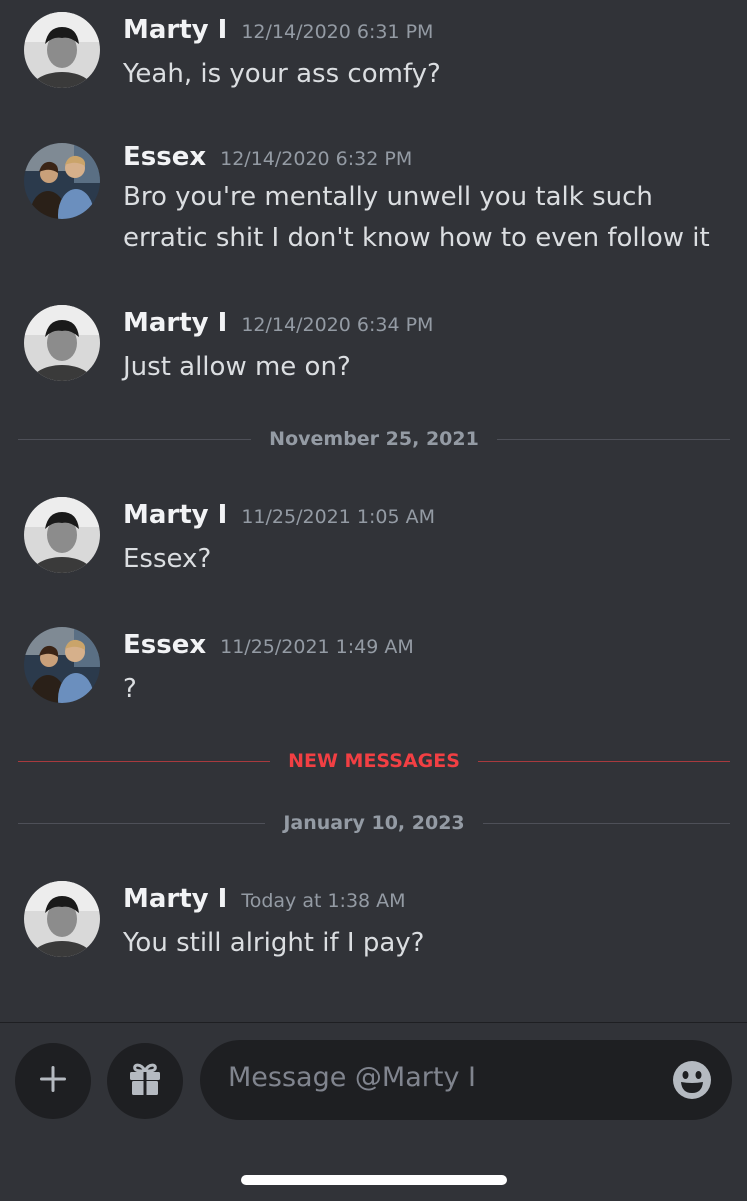 This screenshot has height=1201, width=747. I want to click on message-author: Essex 12/14/2020 6:32 PM, so click(267, 157).